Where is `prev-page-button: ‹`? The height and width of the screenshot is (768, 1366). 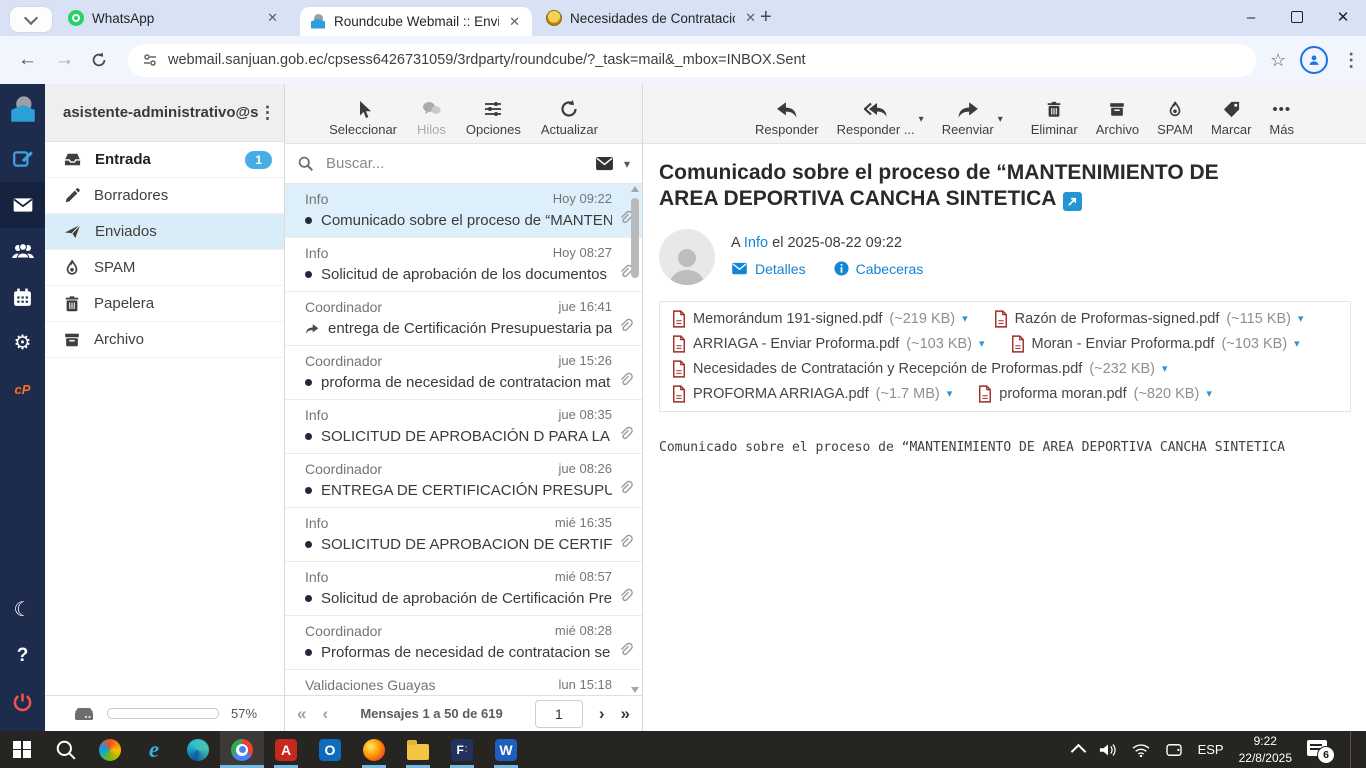 prev-page-button: ‹ is located at coordinates (325, 714).